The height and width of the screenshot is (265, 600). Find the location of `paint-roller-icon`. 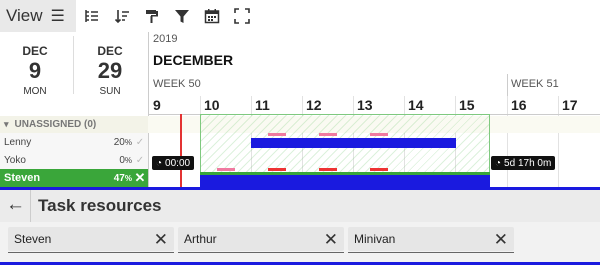

paint-roller-icon is located at coordinates (152, 16).